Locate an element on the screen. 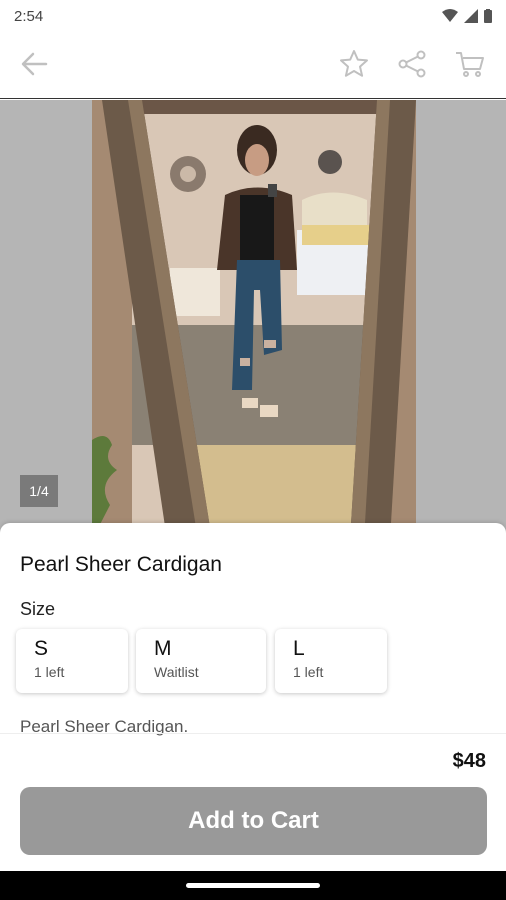  image-counter-badge: 1/4 is located at coordinates (39, 491).